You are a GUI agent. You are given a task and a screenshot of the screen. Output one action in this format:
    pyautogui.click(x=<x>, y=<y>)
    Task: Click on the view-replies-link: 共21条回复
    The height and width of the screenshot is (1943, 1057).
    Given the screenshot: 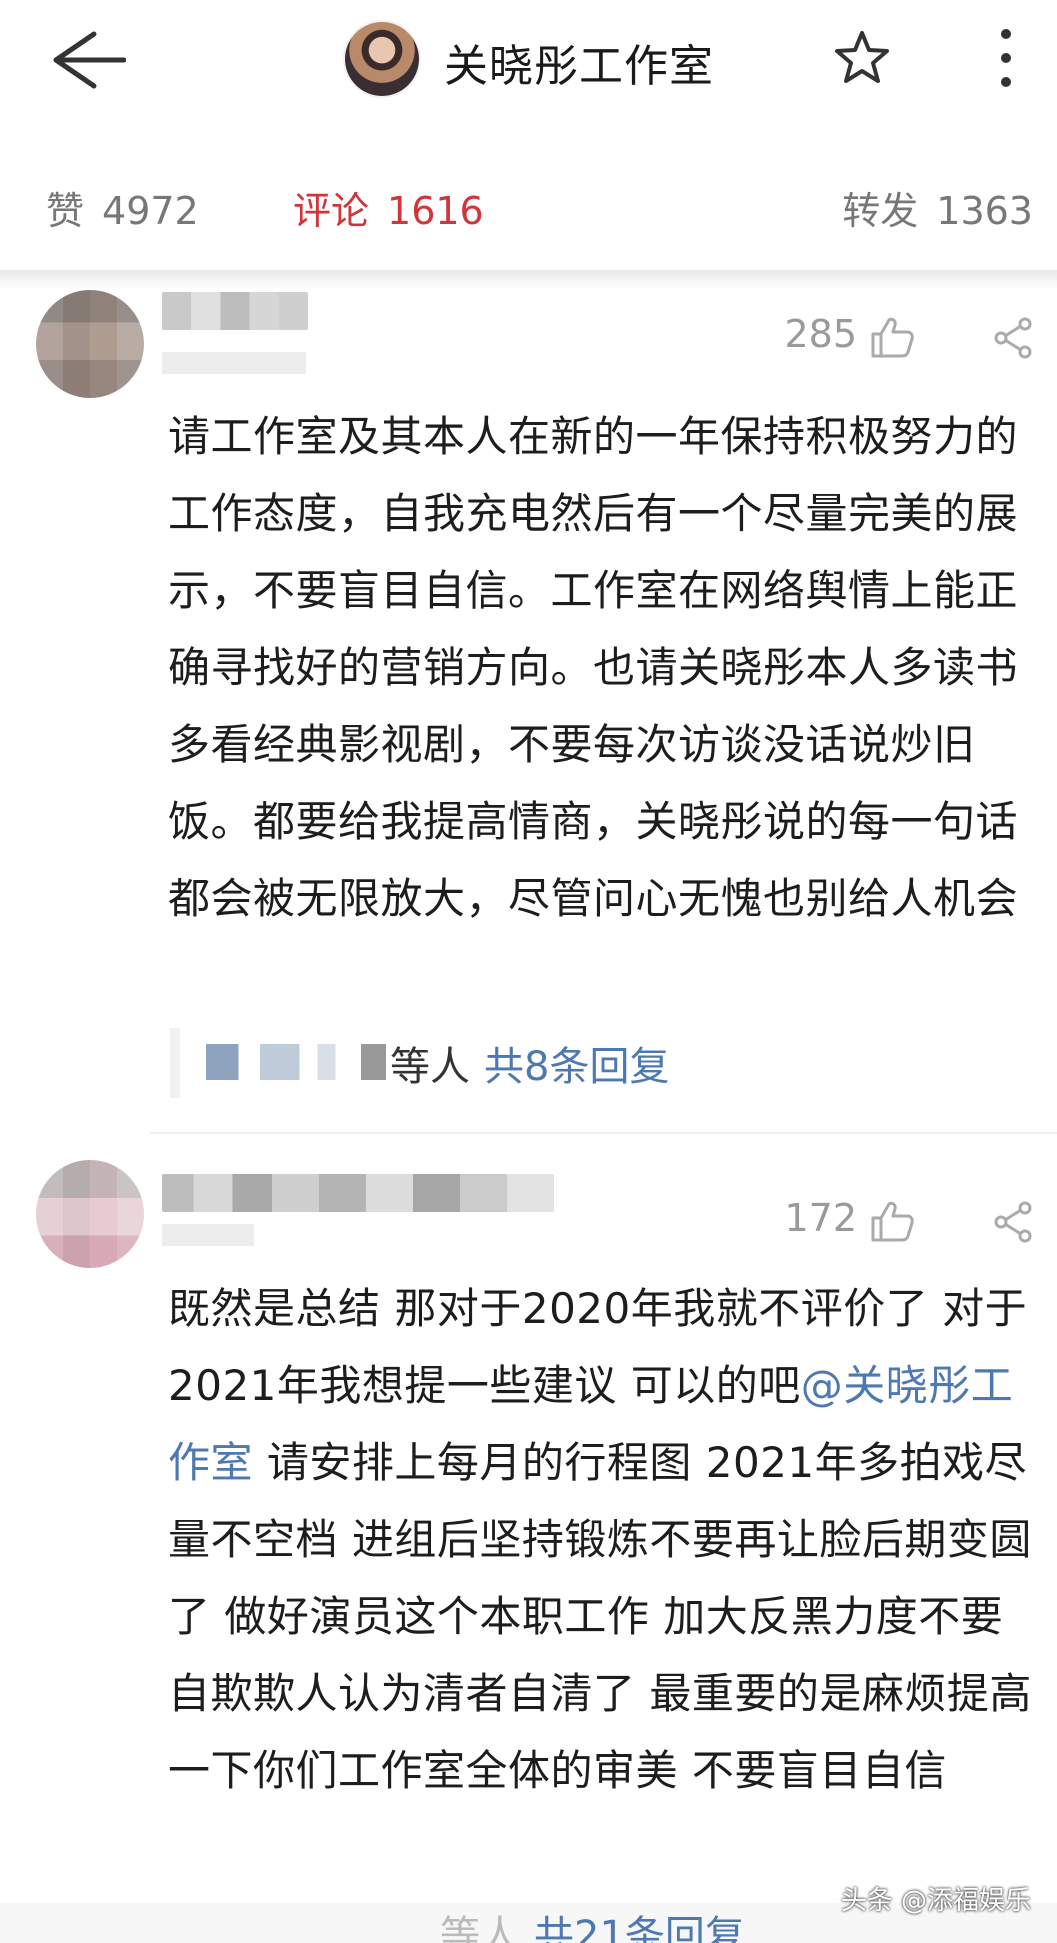 What is the action you would take?
    pyautogui.click(x=639, y=1928)
    